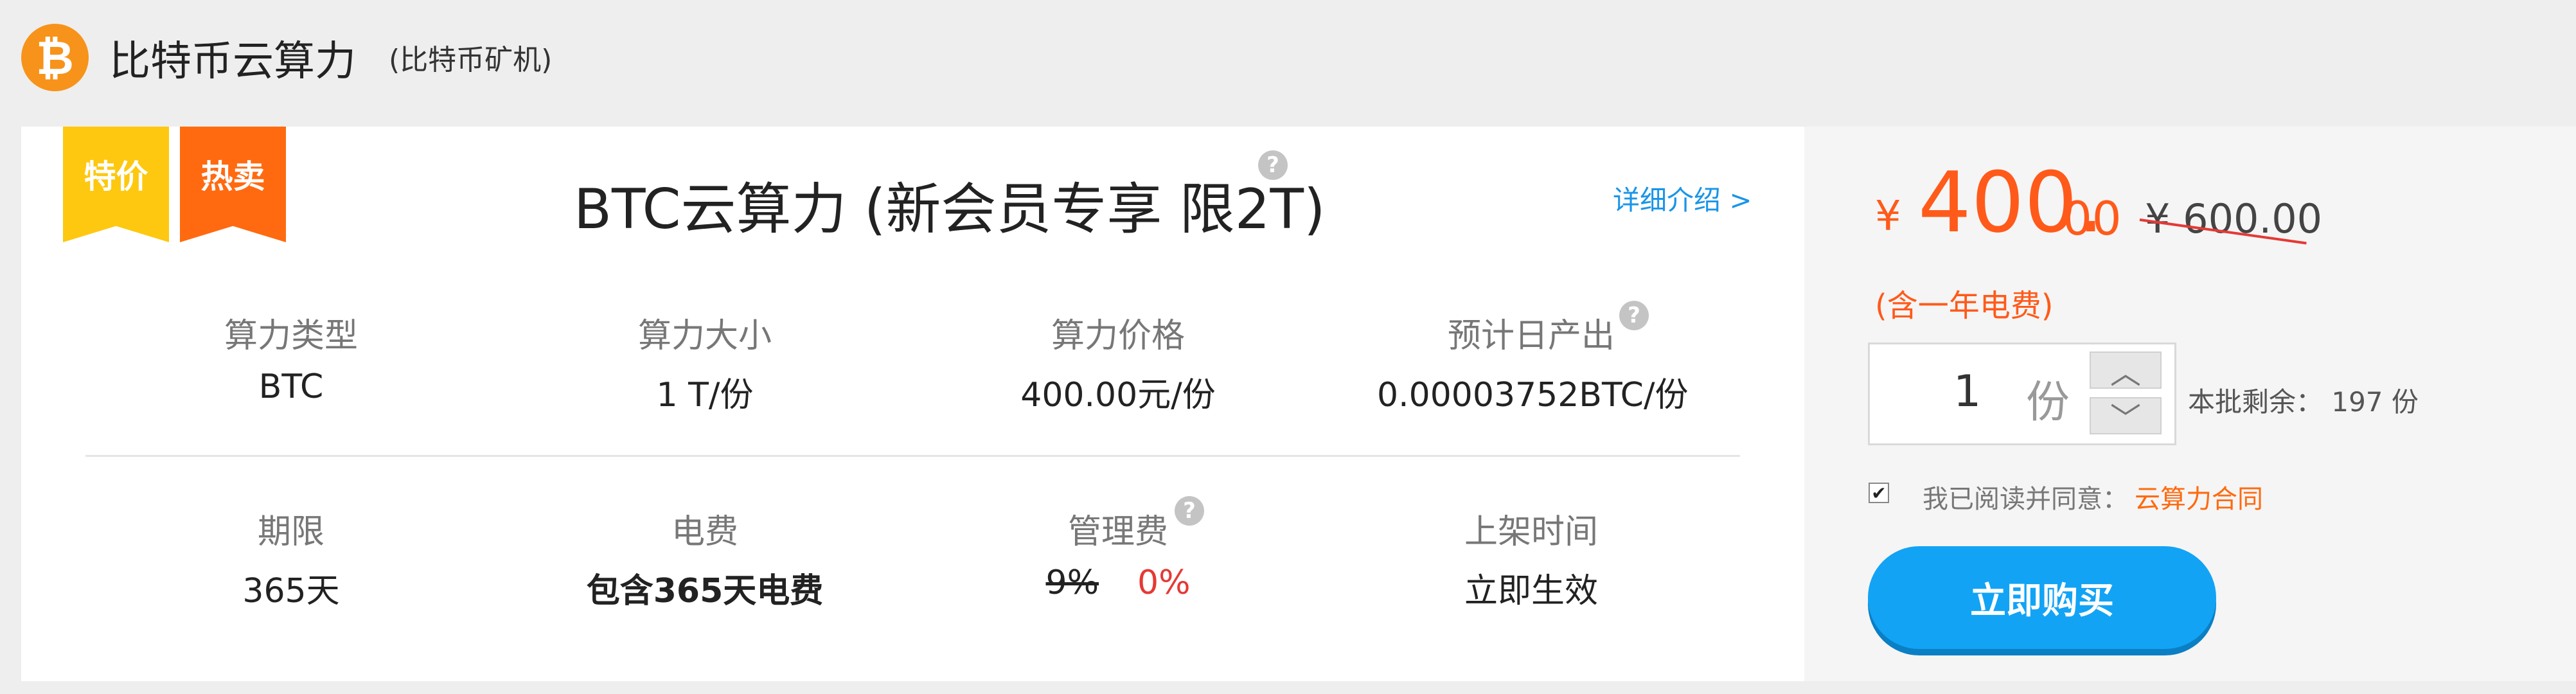 The width and height of the screenshot is (2576, 694). Describe the element at coordinates (2042, 597) in the screenshot. I see `buy-now-button: 立即购买` at that location.